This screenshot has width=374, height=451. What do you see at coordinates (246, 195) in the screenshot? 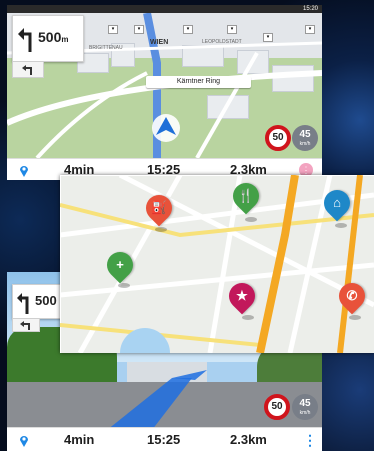
I see `restaurant-icon: 🍴` at bounding box center [246, 195].